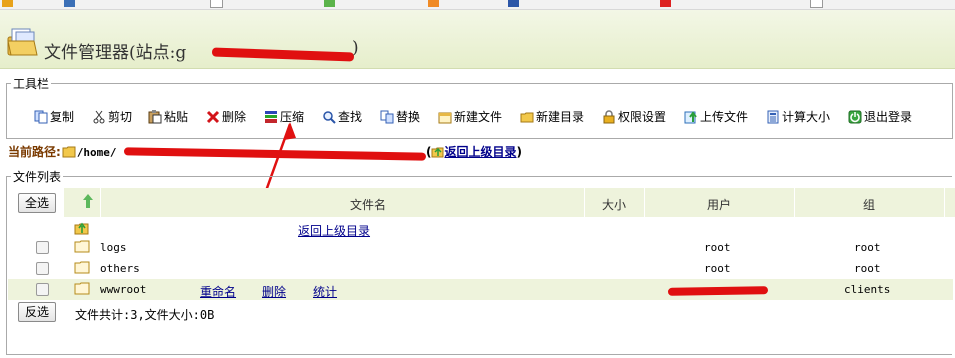 The height and width of the screenshot is (358, 955). What do you see at coordinates (22, 42) in the screenshot?
I see `file-manager-icon` at bounding box center [22, 42].